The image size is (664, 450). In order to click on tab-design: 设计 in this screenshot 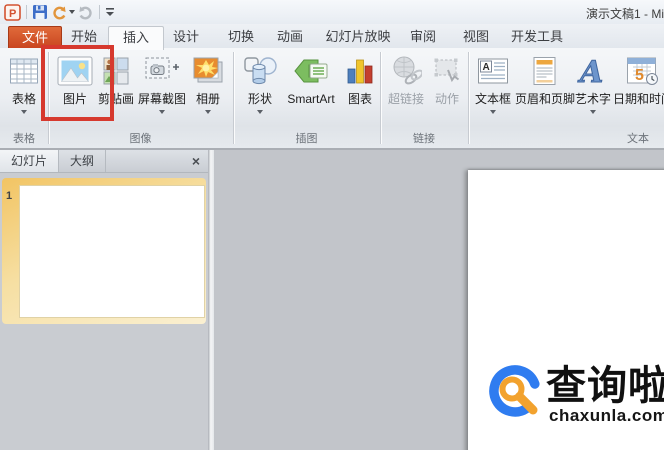, I will do `click(186, 37)`.